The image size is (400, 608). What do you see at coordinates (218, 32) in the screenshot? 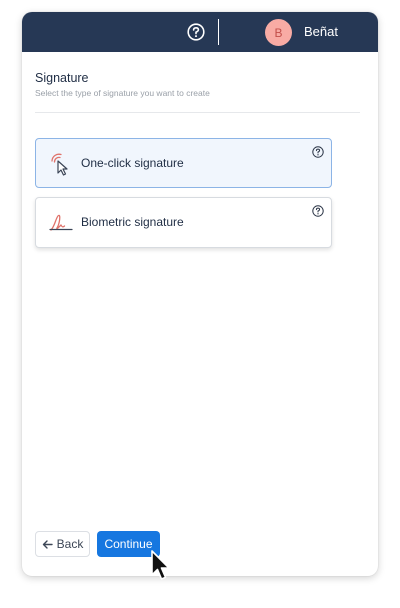
I see `header-divider` at bounding box center [218, 32].